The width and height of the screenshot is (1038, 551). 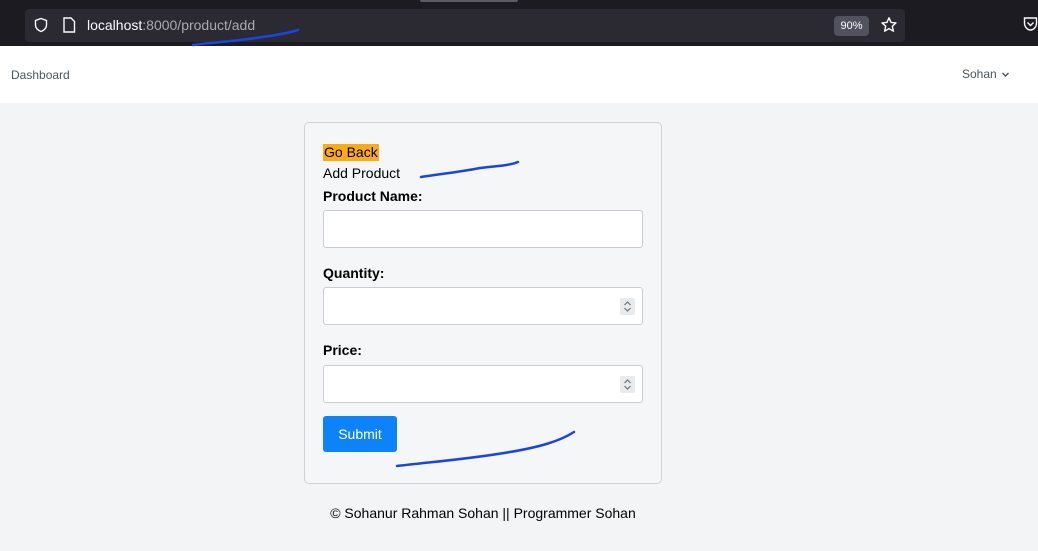 What do you see at coordinates (979, 74) in the screenshot?
I see `user-name: Sohan` at bounding box center [979, 74].